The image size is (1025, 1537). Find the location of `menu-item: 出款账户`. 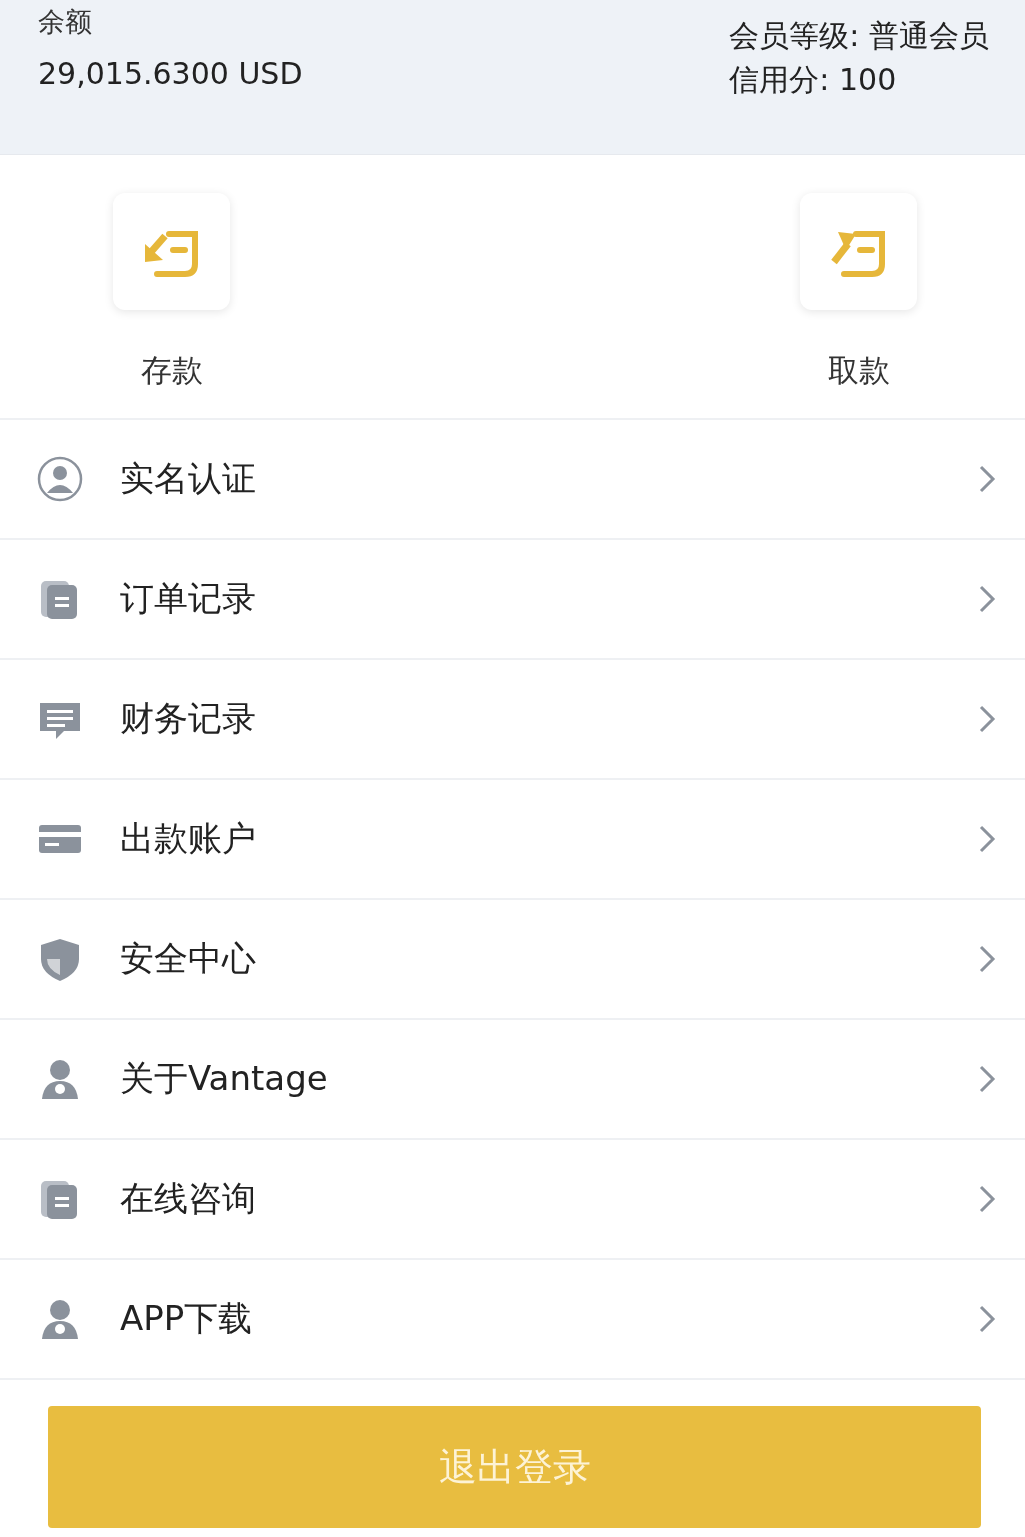

menu-item: 出款账户 is located at coordinates (512, 840).